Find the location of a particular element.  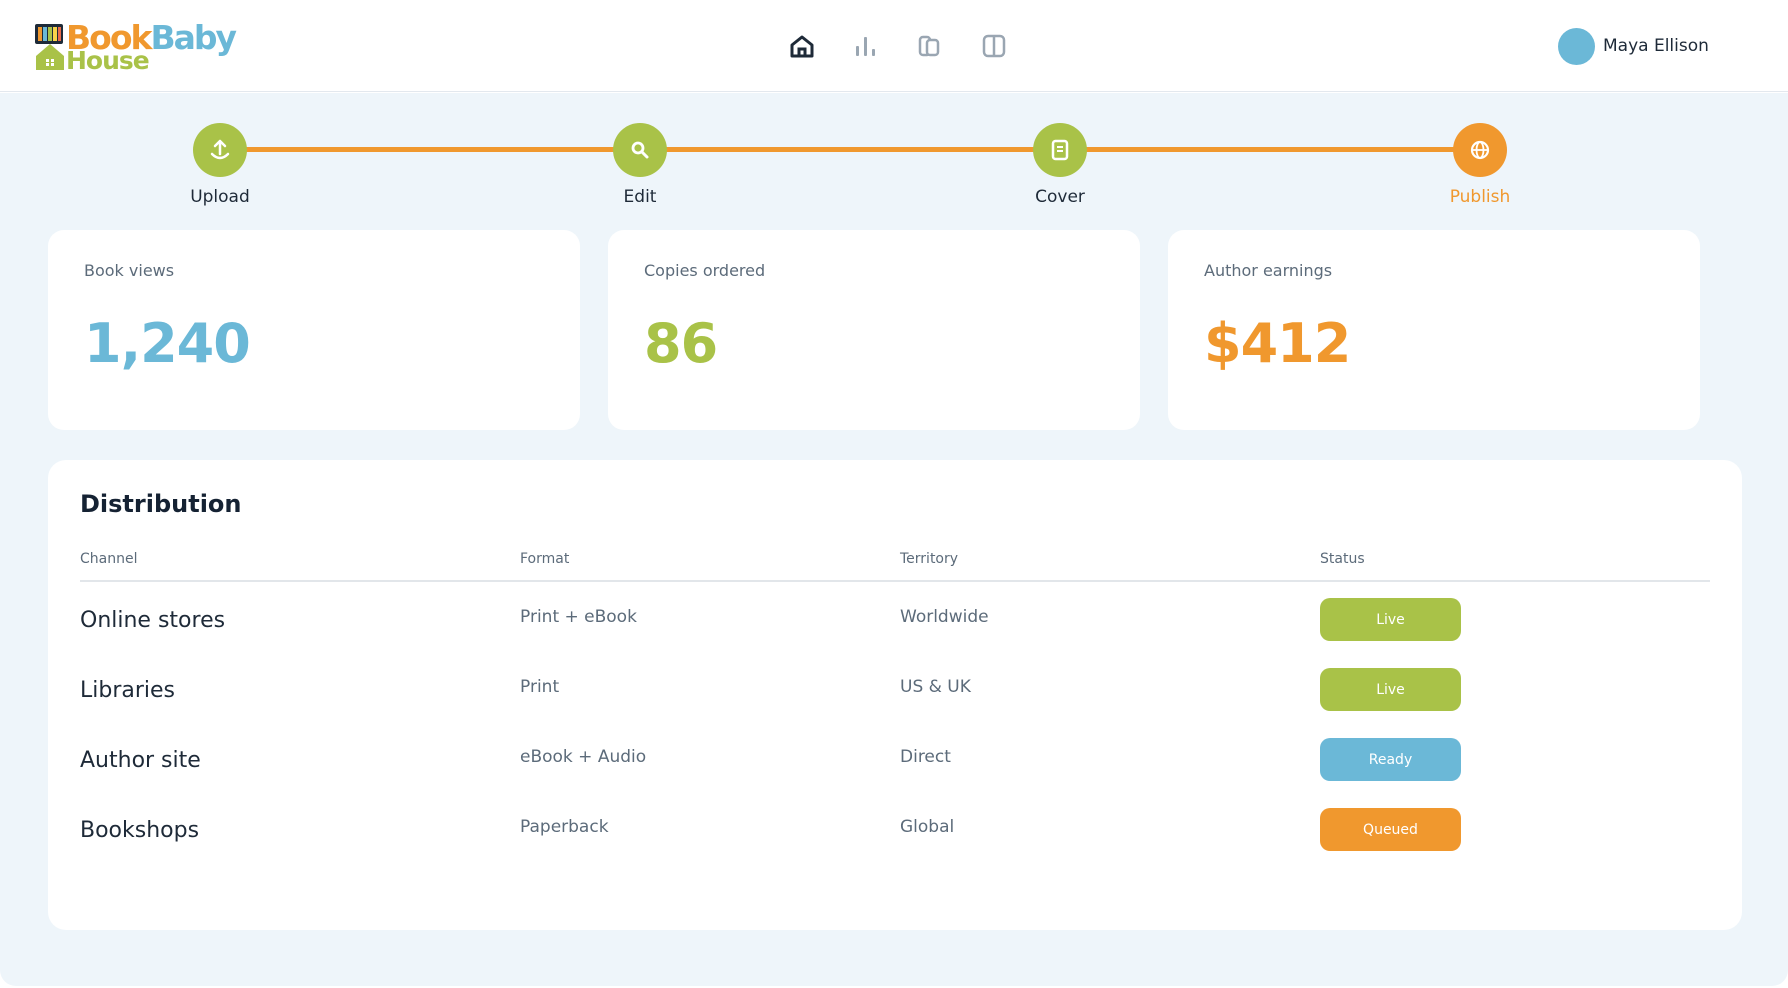

top-header: BookBaby House Maya Ellison is located at coordinates (894, 46).